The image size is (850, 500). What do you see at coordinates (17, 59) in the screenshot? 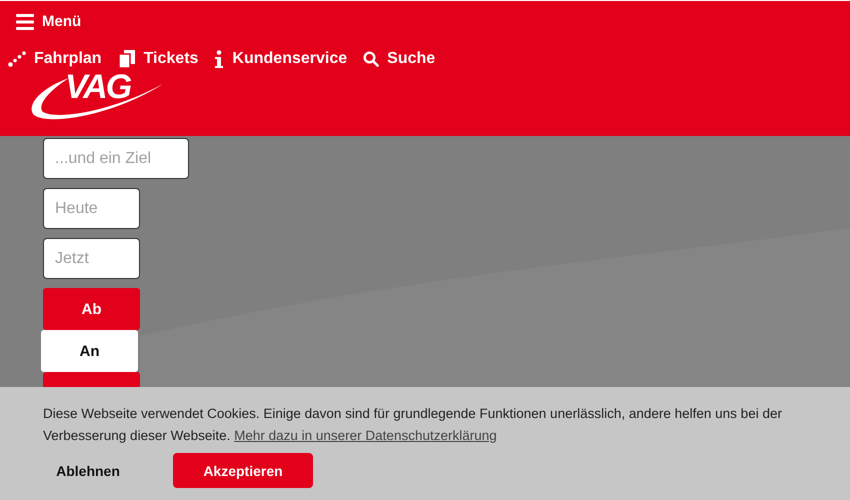
I see `dots-icon` at bounding box center [17, 59].